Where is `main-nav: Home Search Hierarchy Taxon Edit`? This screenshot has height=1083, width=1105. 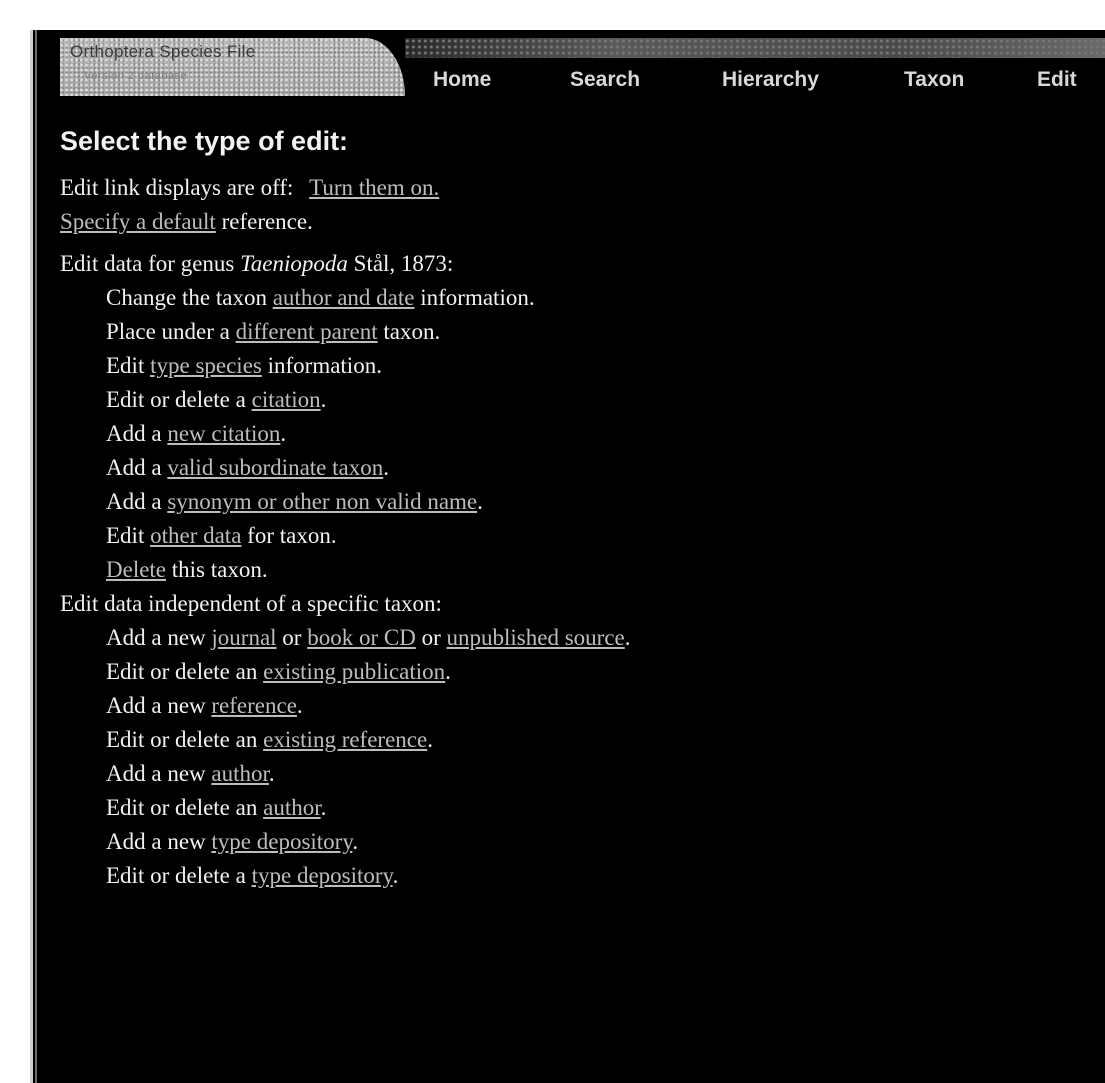
main-nav: Home Search Hierarchy Taxon Edit is located at coordinates (582, 83).